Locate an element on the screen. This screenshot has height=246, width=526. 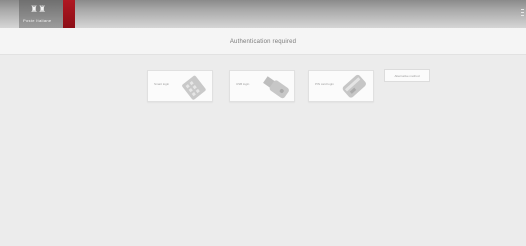
usb-login-card: USB login is located at coordinates (262, 86).